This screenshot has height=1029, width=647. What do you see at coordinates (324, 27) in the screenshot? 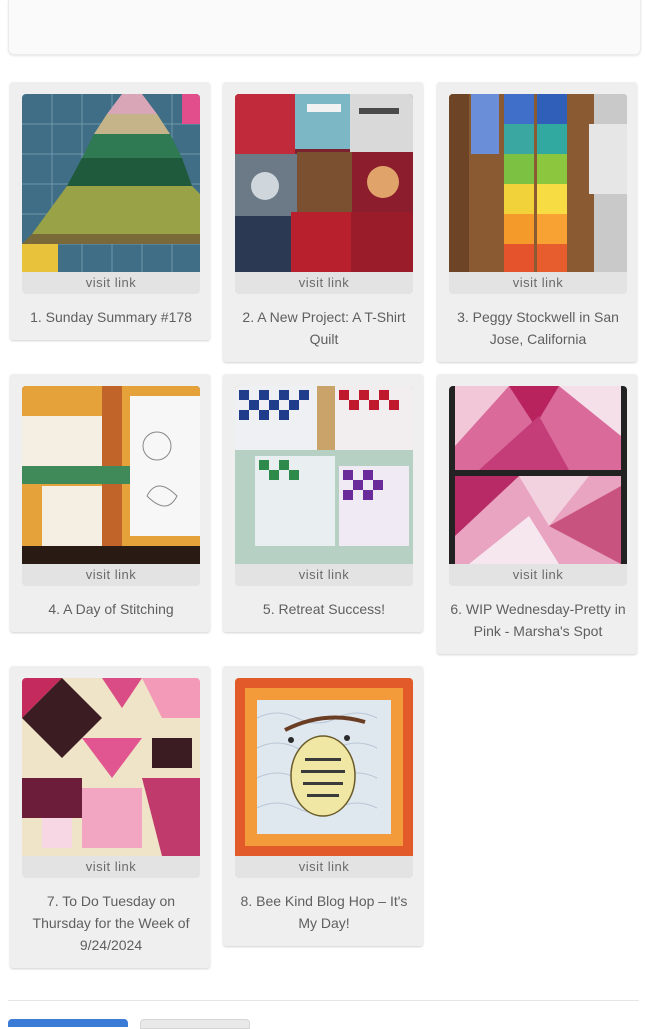
I see `top-card` at bounding box center [324, 27].